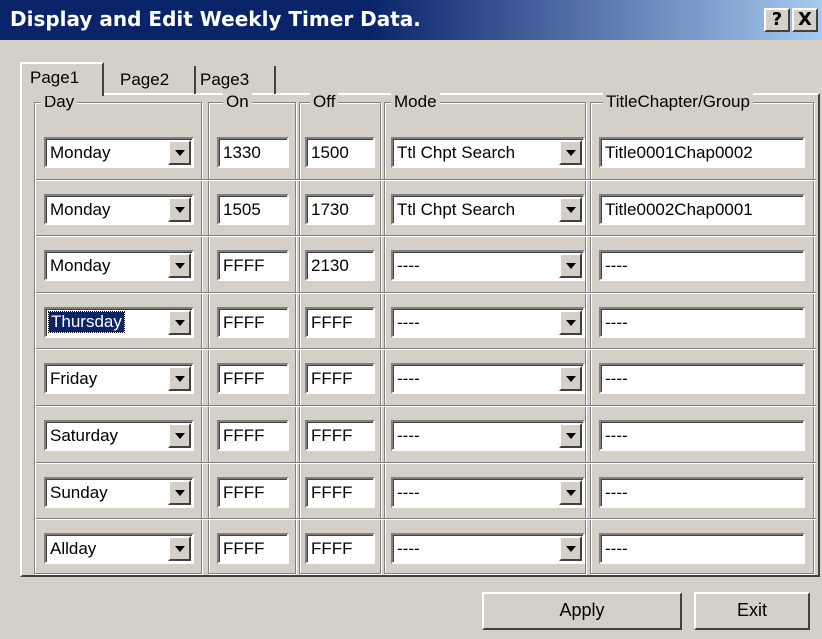 The width and height of the screenshot is (822, 639). What do you see at coordinates (74, 378) in the screenshot?
I see `day-select-value: Friday` at bounding box center [74, 378].